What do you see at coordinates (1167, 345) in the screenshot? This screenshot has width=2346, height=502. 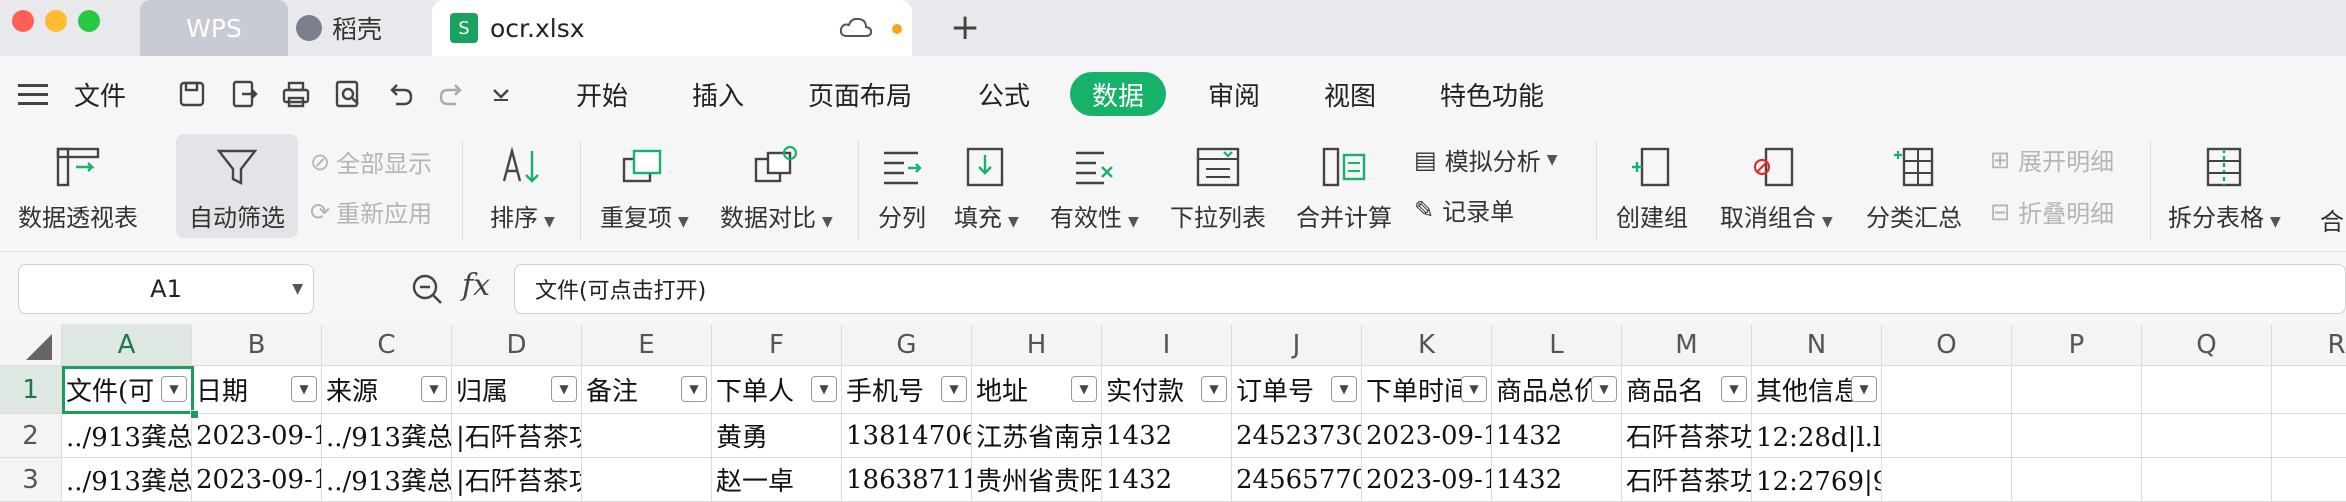 I see `column-header-I: I` at bounding box center [1167, 345].